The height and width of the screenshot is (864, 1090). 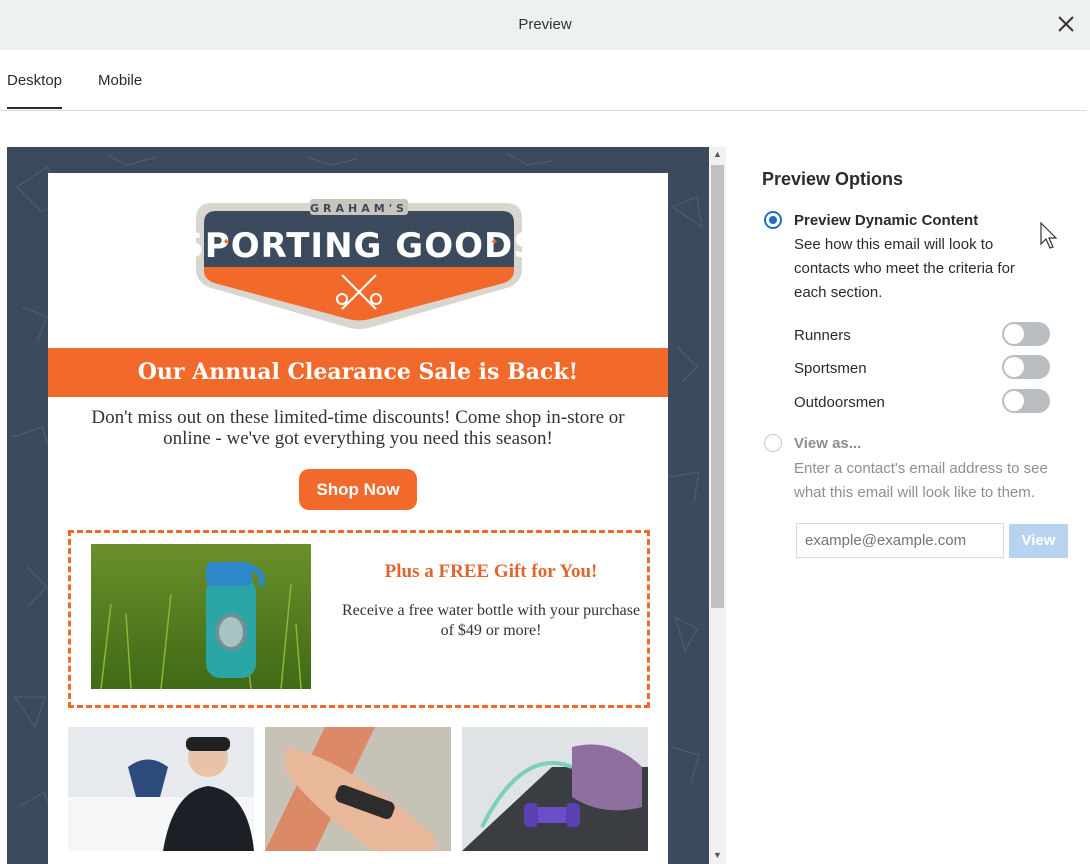 What do you see at coordinates (1049, 235) in the screenshot?
I see `mouse-cursor-icon` at bounding box center [1049, 235].